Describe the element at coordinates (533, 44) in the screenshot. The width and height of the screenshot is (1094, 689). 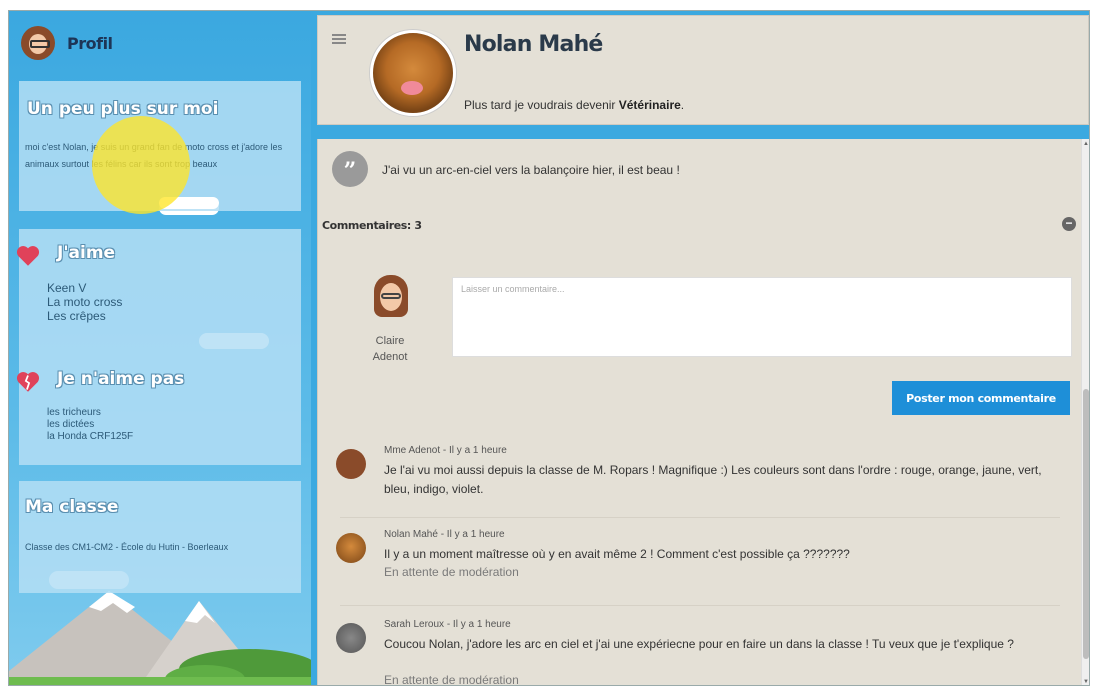
I see `profile-name: Nolan Mahé` at that location.